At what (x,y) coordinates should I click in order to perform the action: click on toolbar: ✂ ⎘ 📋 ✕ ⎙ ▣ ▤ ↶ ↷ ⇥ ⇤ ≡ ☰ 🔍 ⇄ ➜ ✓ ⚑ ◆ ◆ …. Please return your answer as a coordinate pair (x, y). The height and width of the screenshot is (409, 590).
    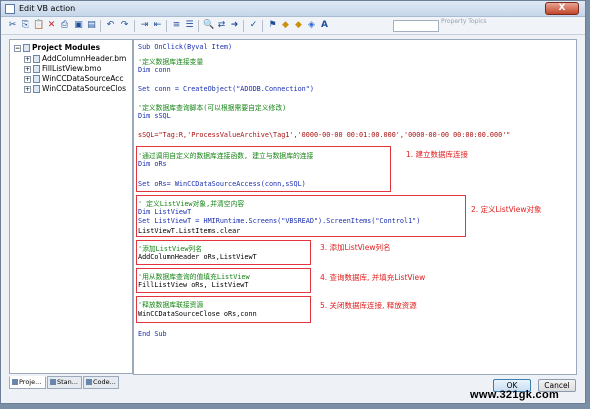
    Looking at the image, I should click on (293, 26).